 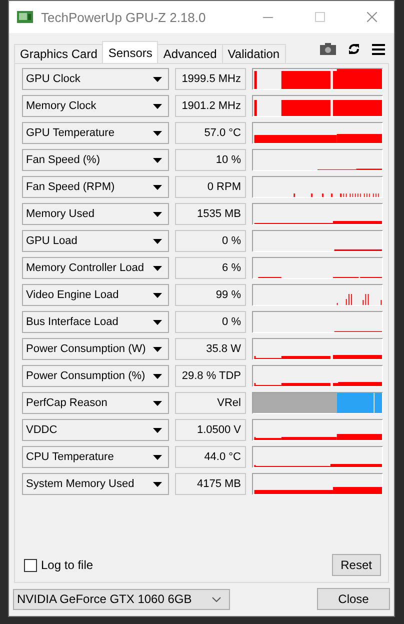 What do you see at coordinates (216, 599) in the screenshot?
I see `chevron-icon` at bounding box center [216, 599].